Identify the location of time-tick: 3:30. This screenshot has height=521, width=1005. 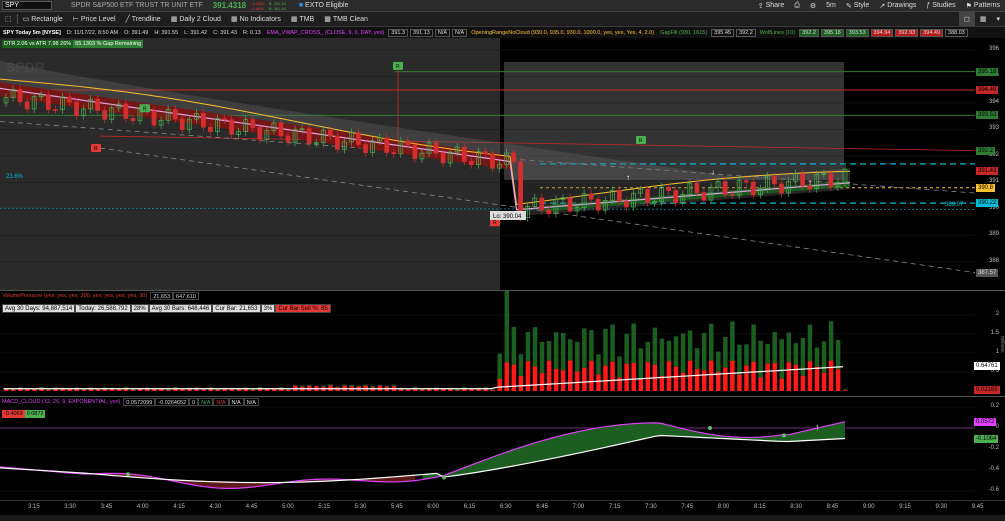
(70, 507).